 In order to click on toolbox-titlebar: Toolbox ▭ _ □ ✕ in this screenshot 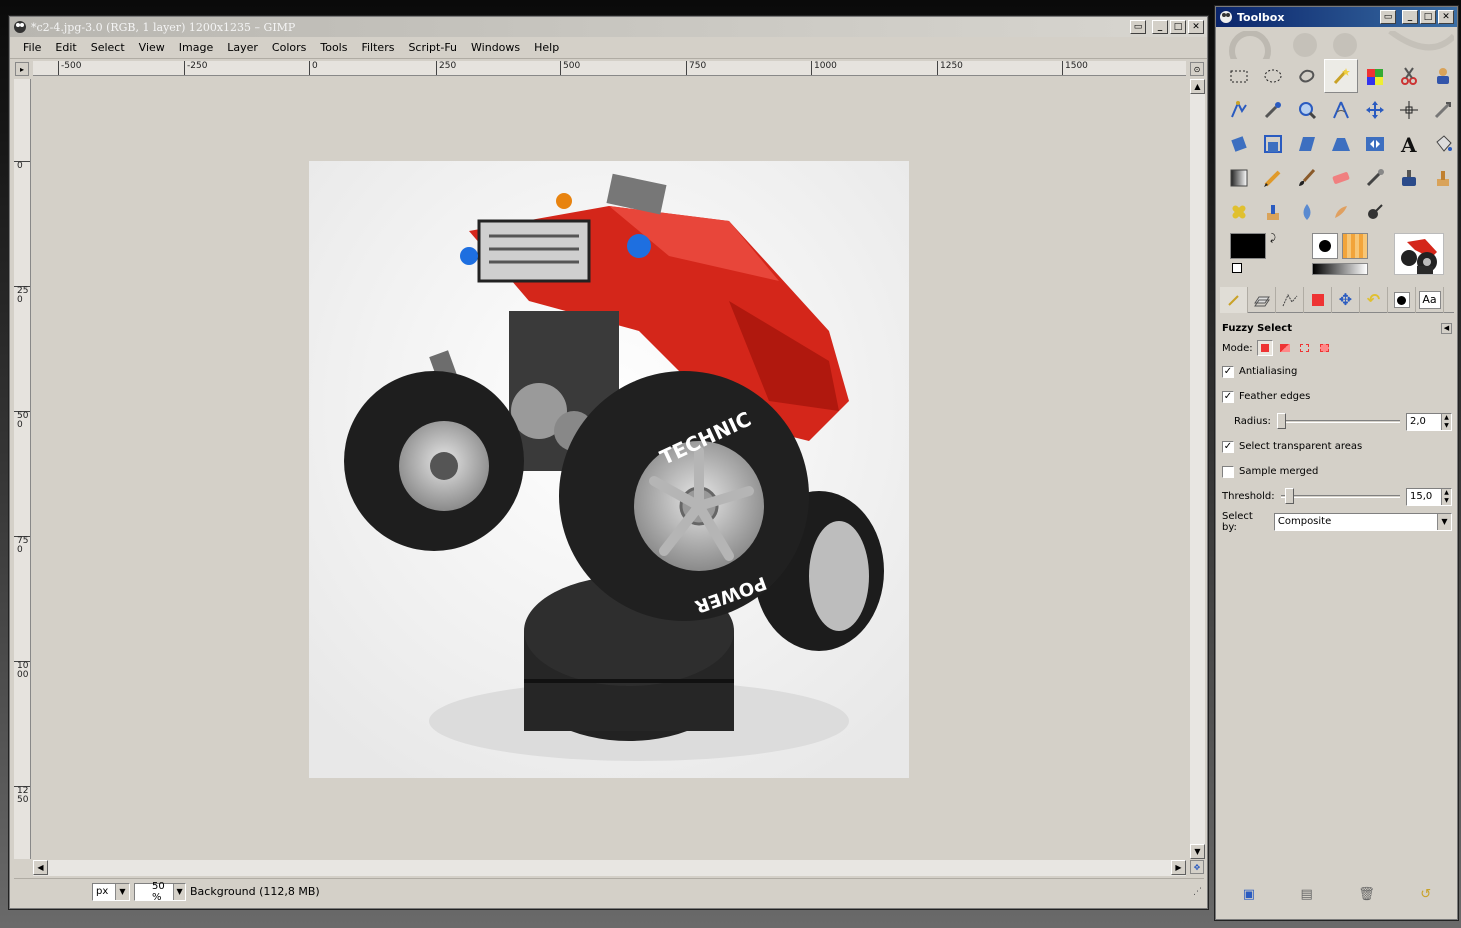, I will do `click(1336, 17)`.